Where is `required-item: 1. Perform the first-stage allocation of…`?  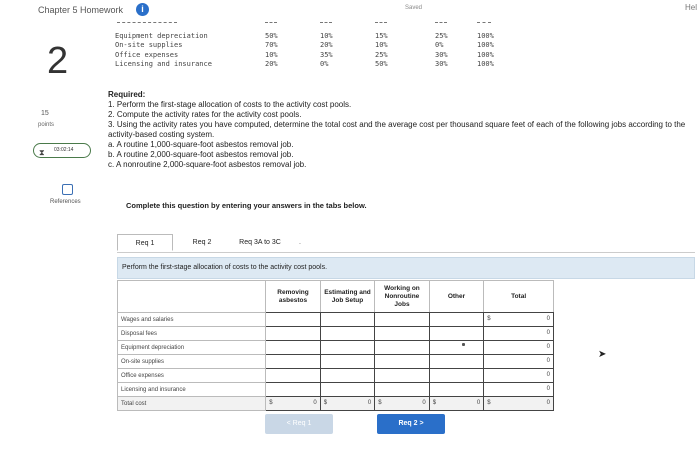
required-item: 1. Perform the first-stage allocation of… is located at coordinates (230, 104).